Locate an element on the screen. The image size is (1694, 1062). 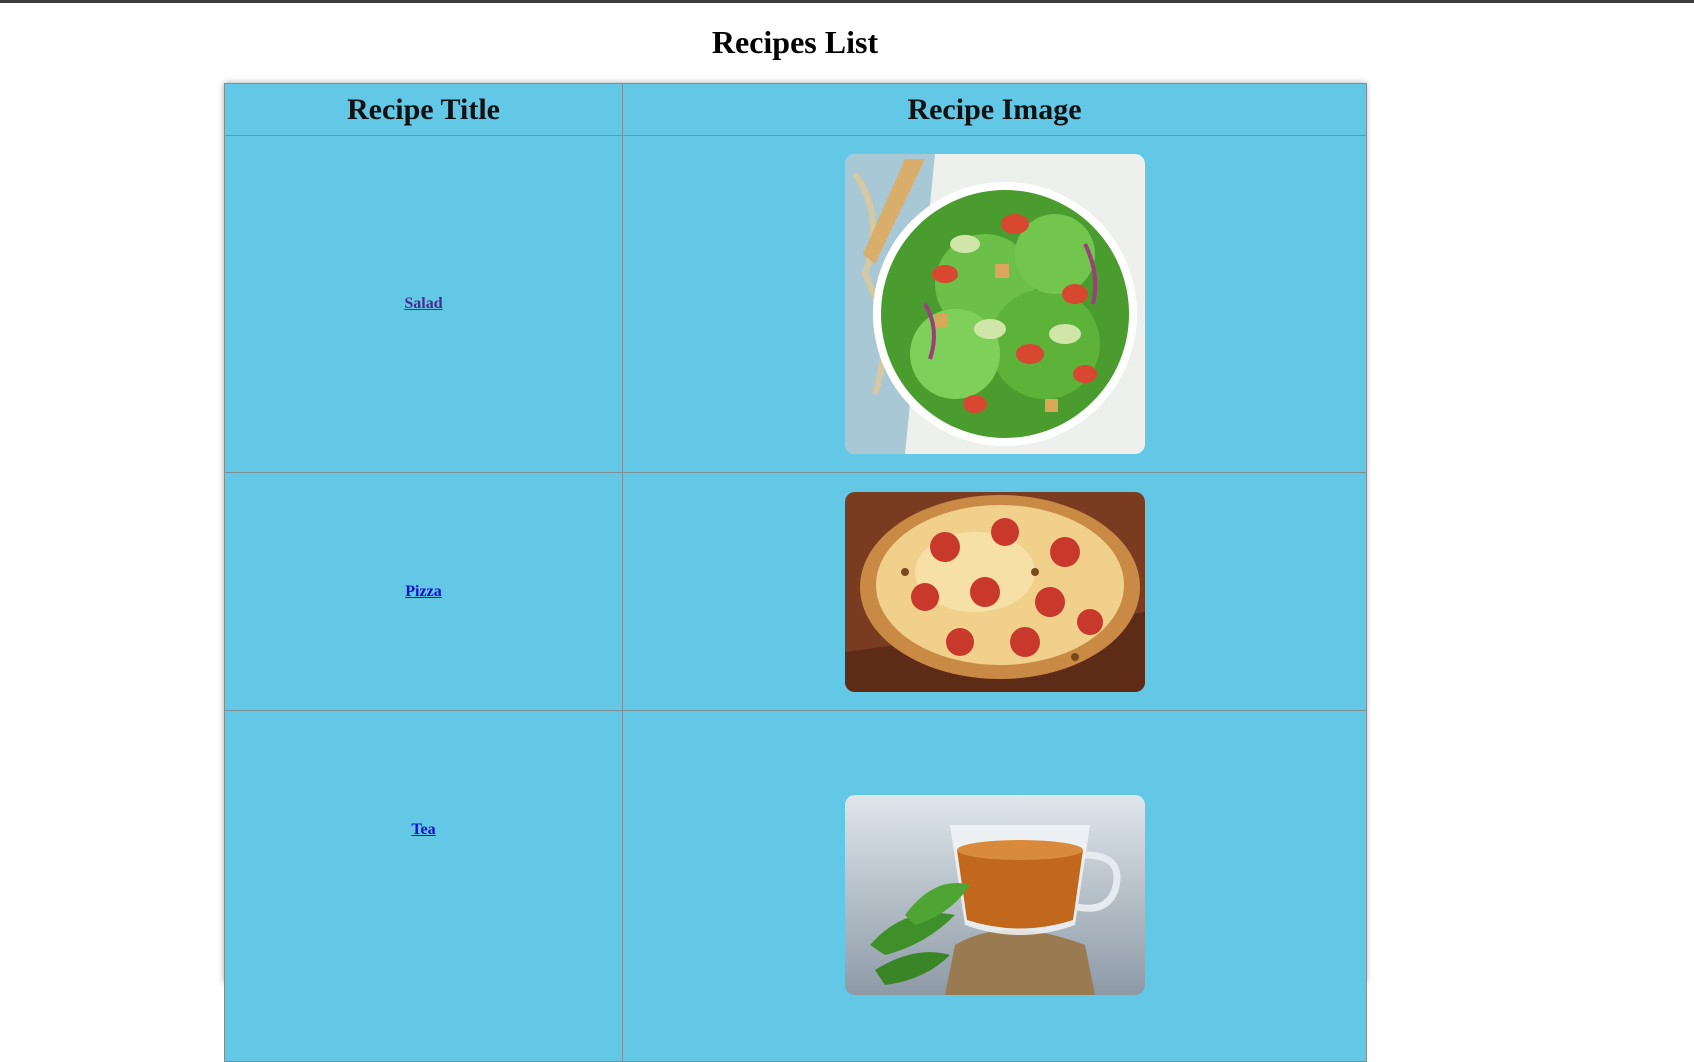
page-title: Recipes List is located at coordinates (795, 42).